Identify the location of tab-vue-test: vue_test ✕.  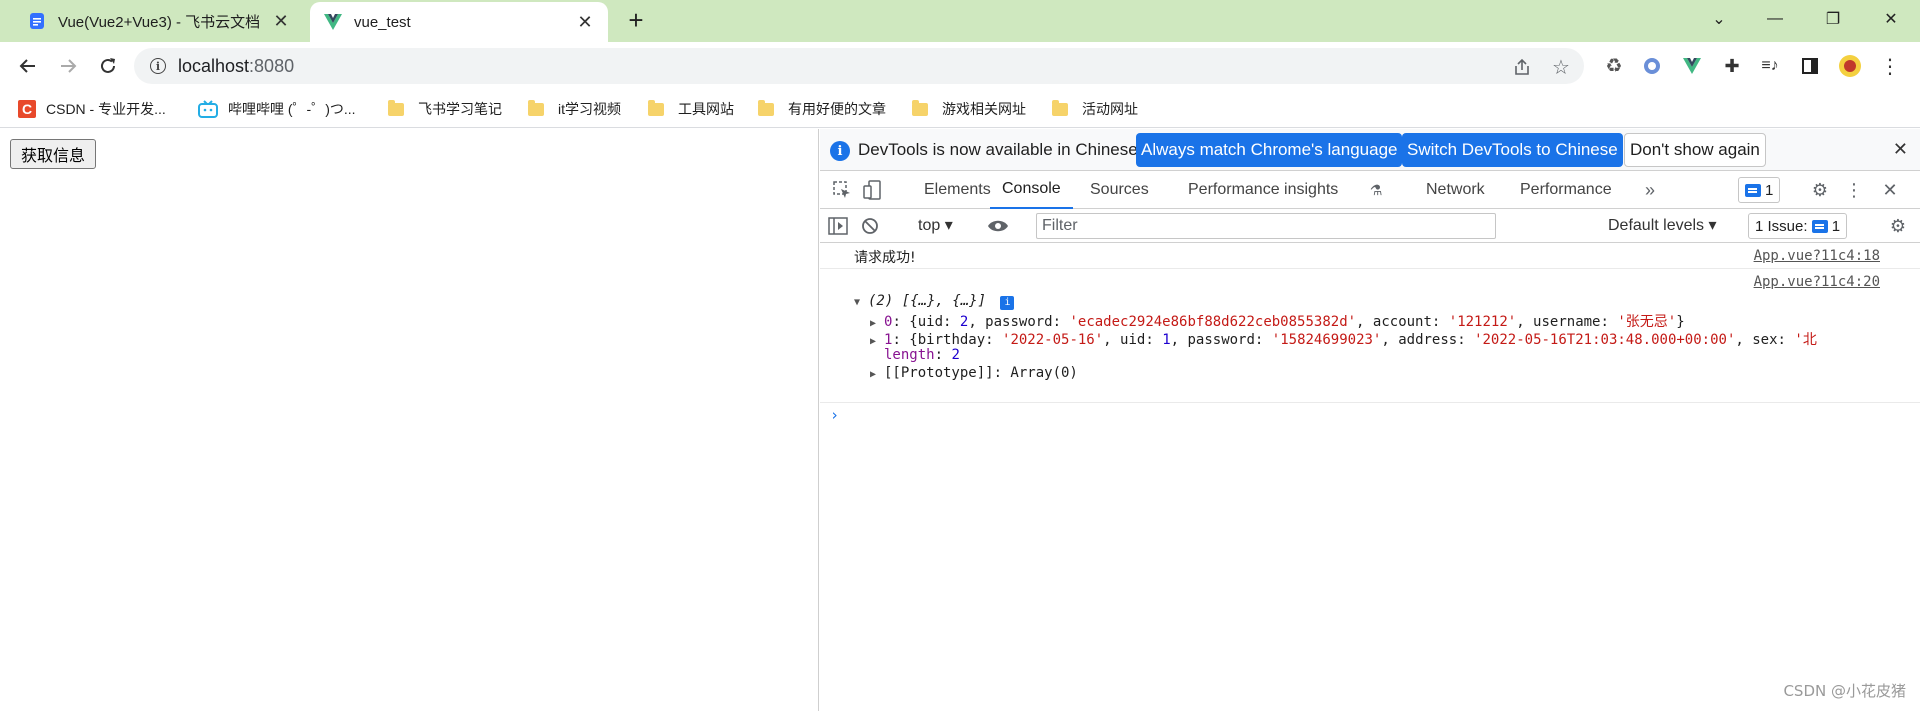
(459, 22).